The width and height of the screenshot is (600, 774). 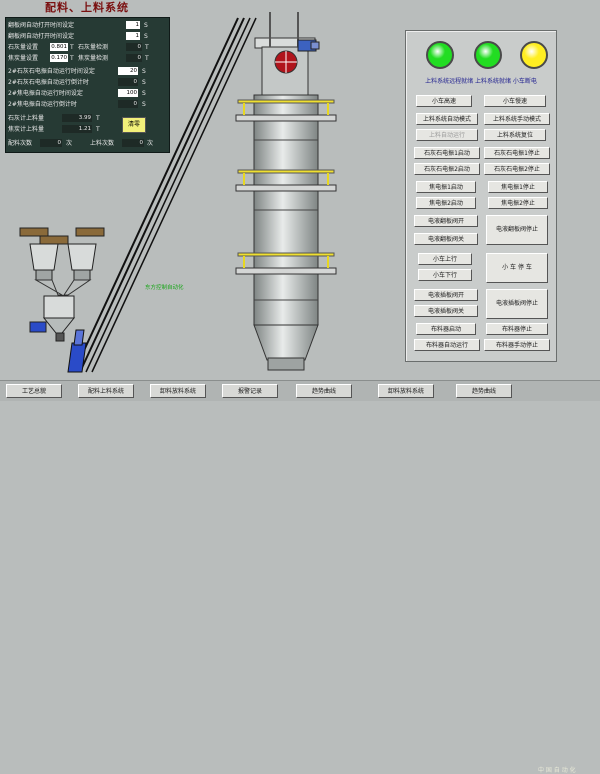 I want to click on feed-count-unit: 次, so click(x=150, y=143).